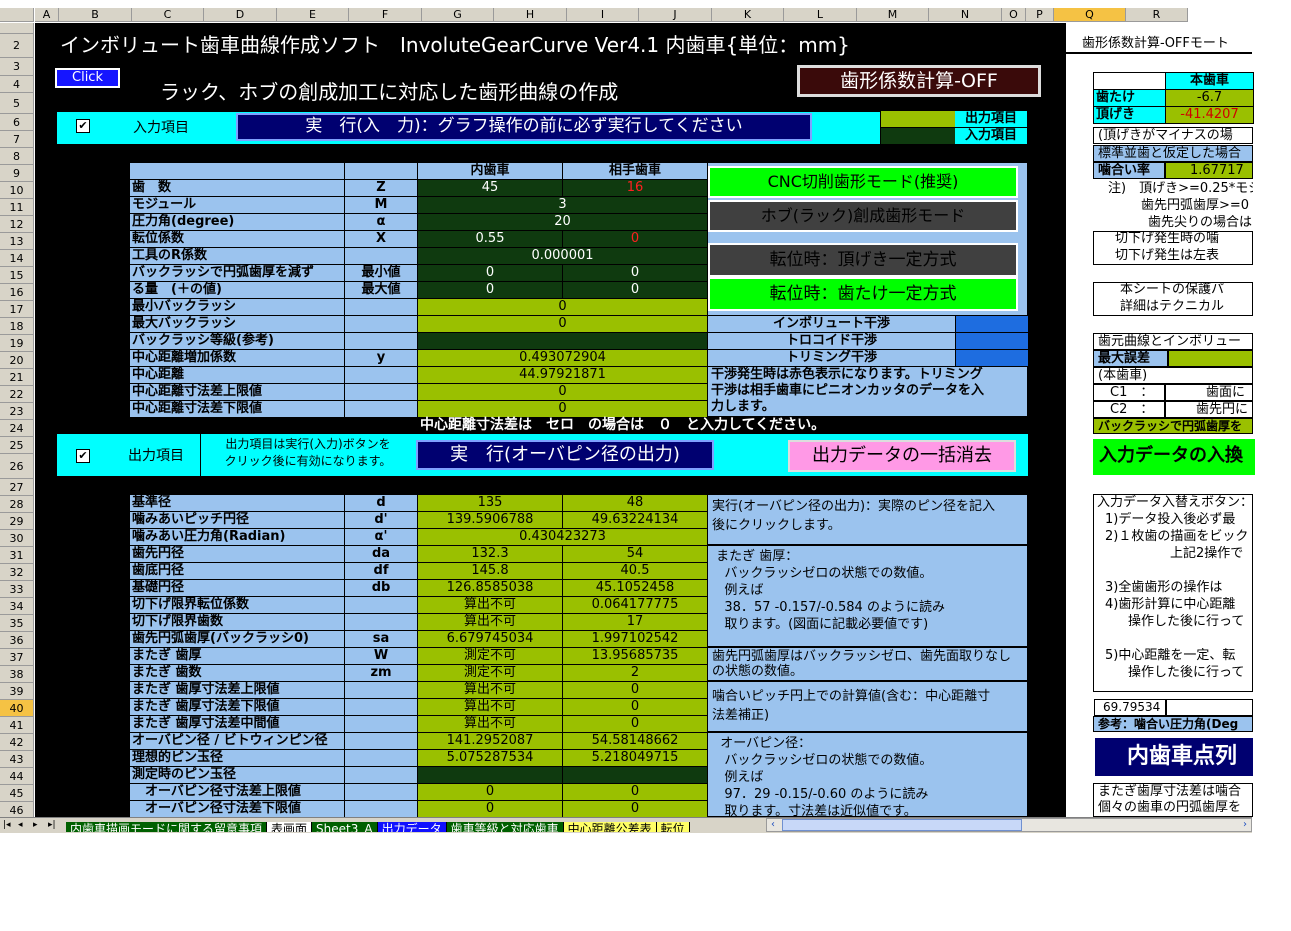  What do you see at coordinates (635, 188) in the screenshot?
I see `input-value-mate: 16` at bounding box center [635, 188].